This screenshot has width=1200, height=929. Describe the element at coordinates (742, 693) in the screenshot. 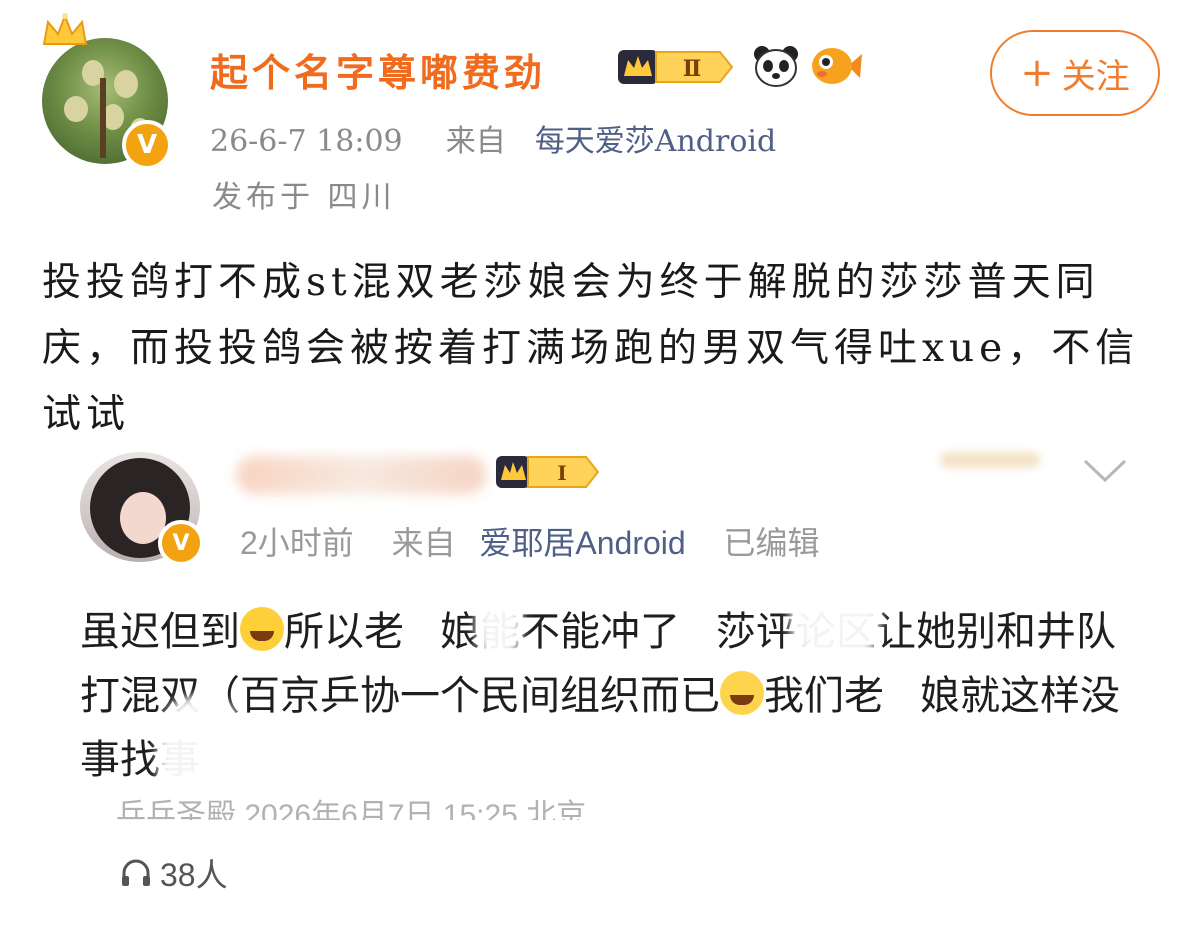

I see `crying-emoji` at that location.